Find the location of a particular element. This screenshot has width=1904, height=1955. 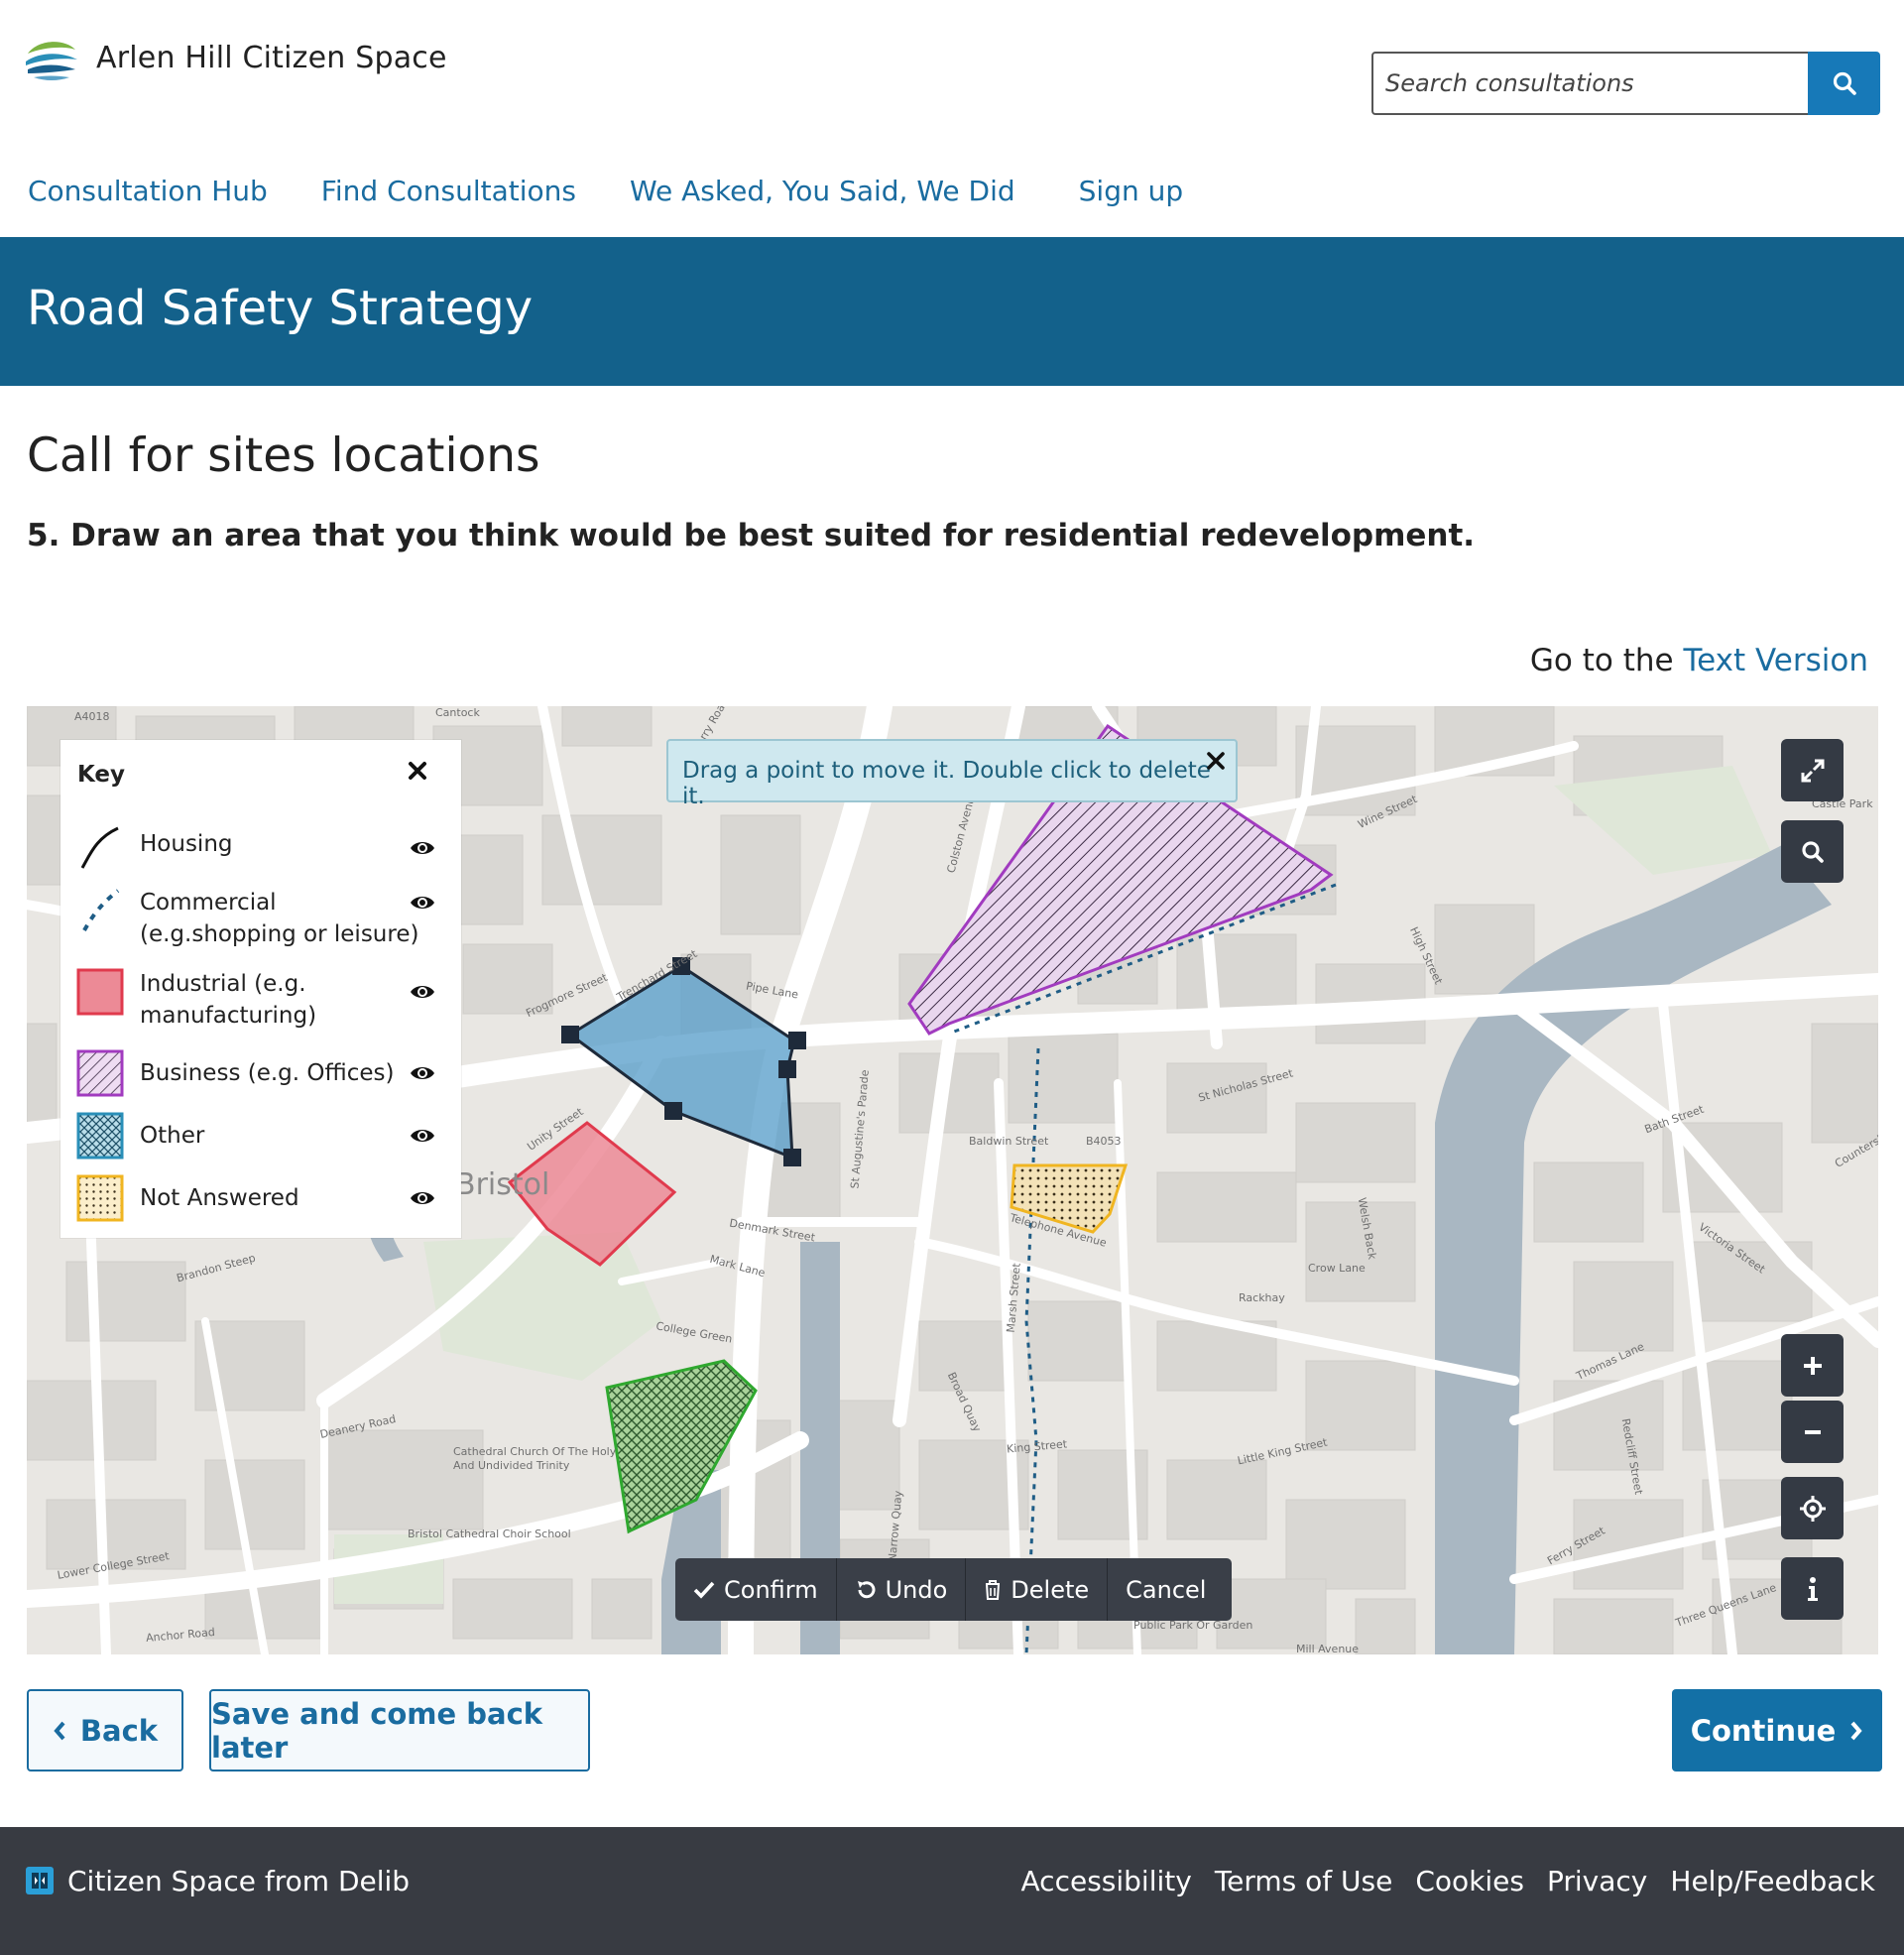

key-item-label: Commercial (e.g.shopping or leisure) is located at coordinates (279, 919).